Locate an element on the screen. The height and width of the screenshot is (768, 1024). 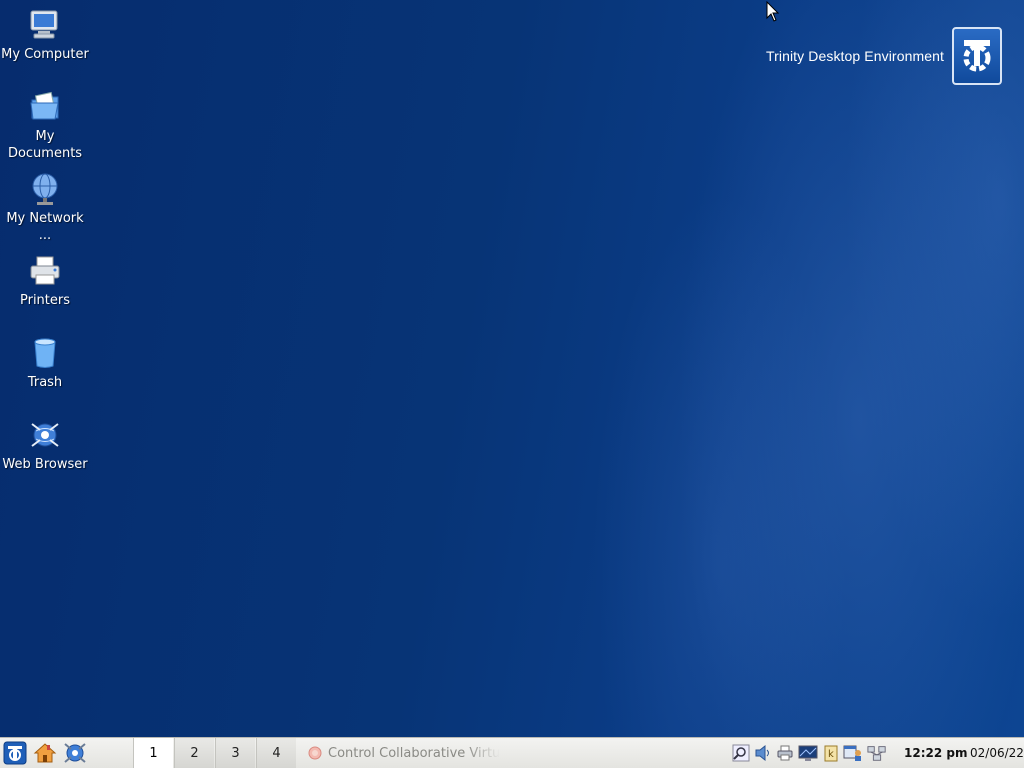
desktop-switch-3: 3 is located at coordinates (235, 753).